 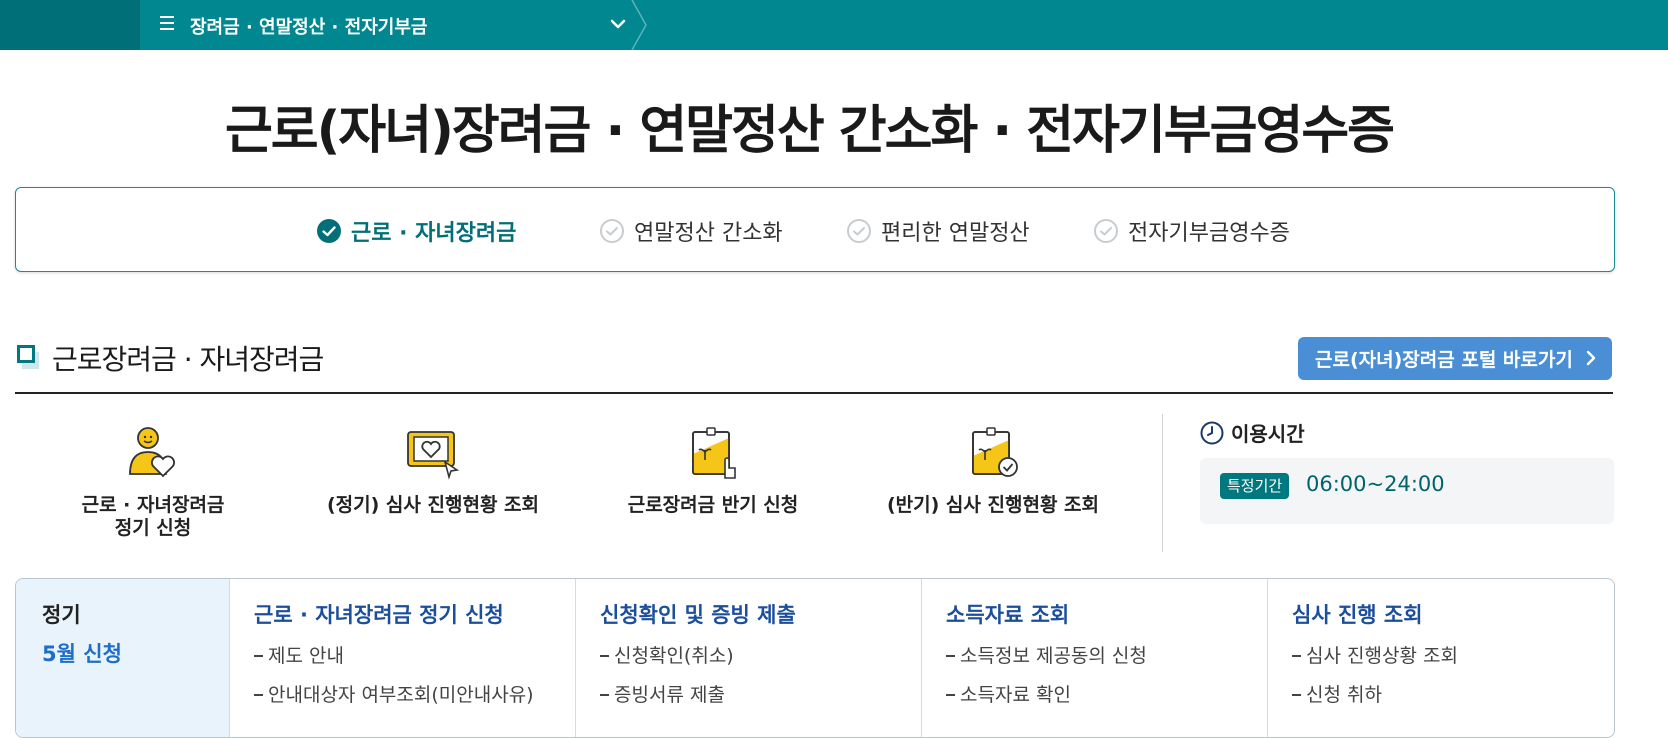 What do you see at coordinates (1007, 614) in the screenshot?
I see `period-column-title: 소득자료 조회` at bounding box center [1007, 614].